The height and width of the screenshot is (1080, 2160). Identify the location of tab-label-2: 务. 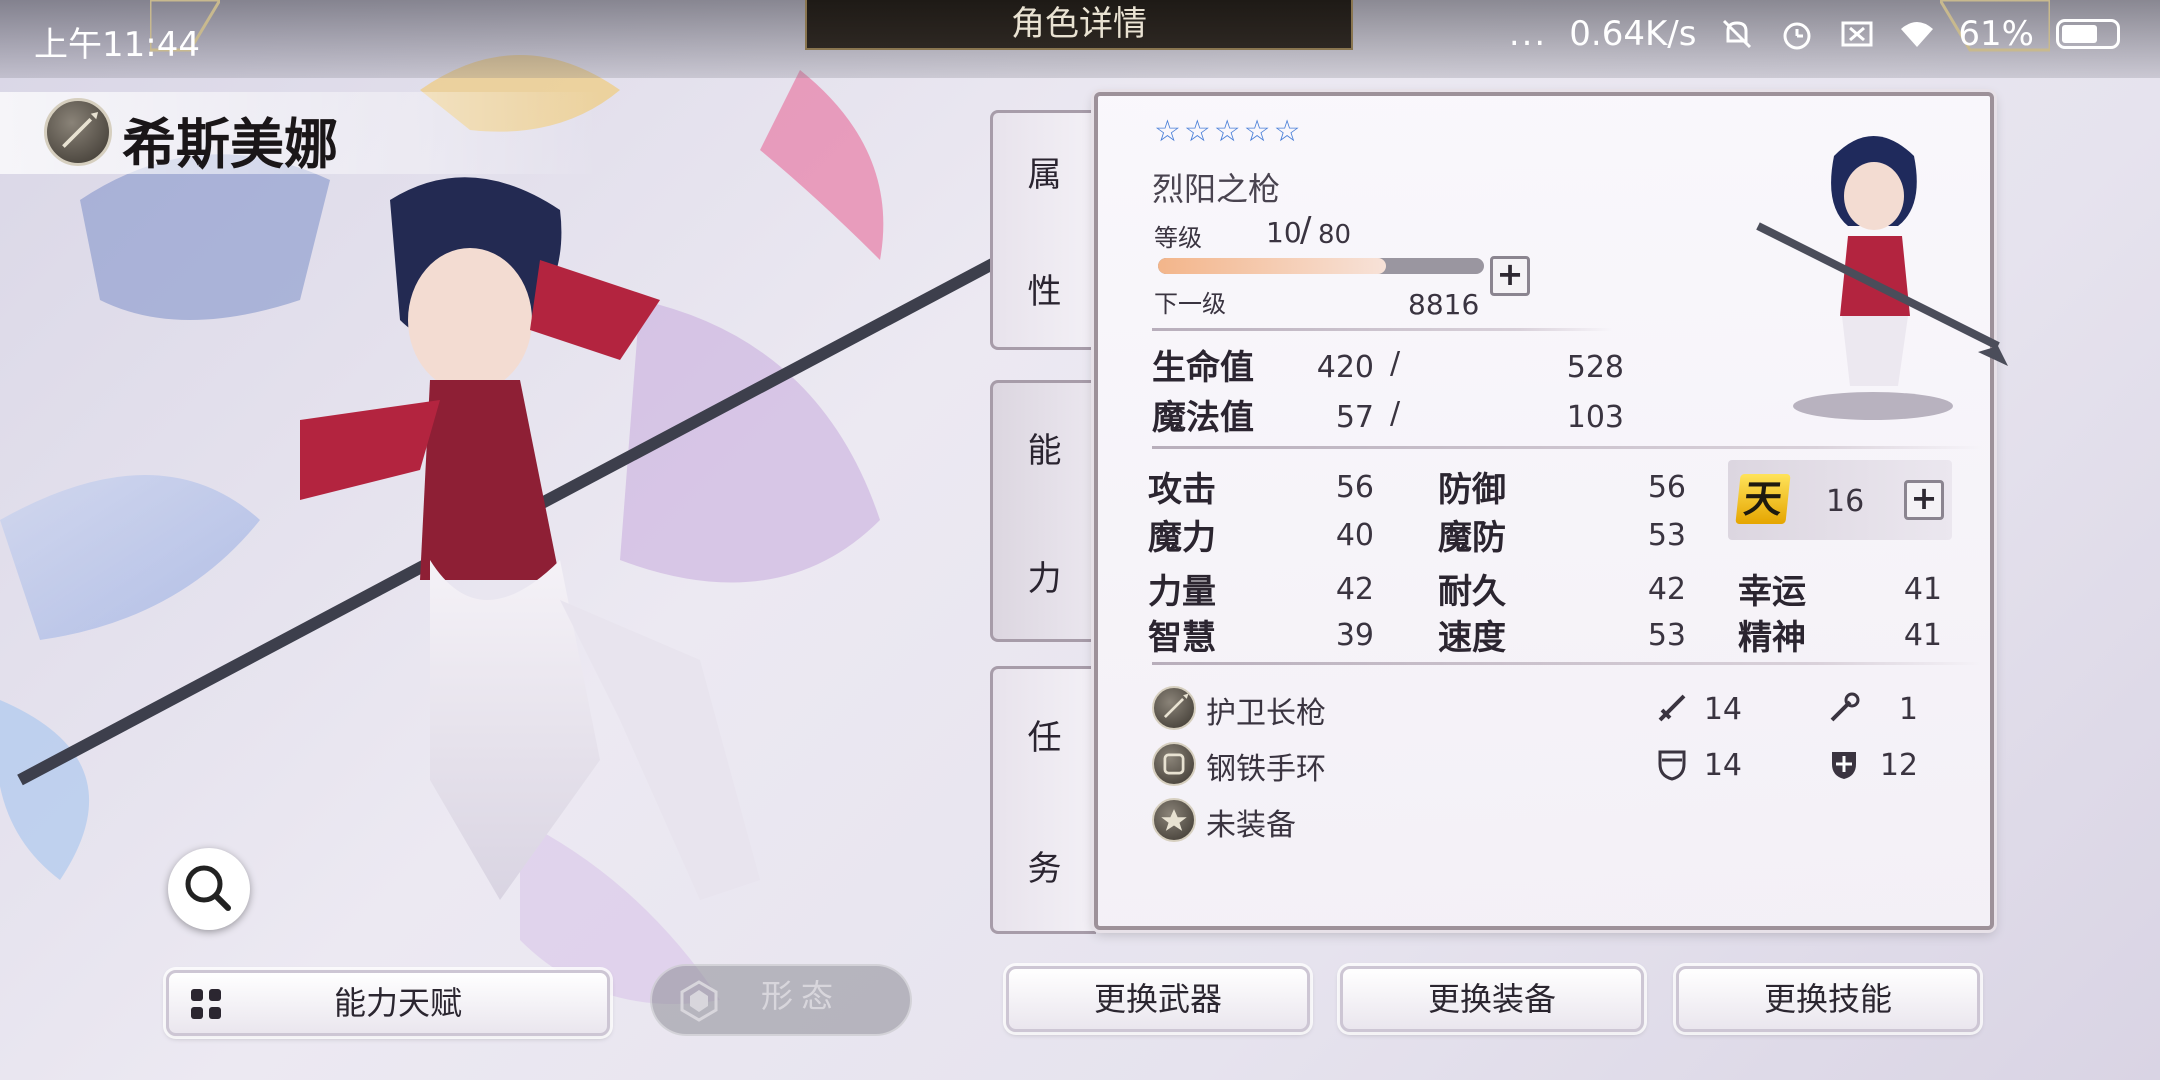
(1044, 869).